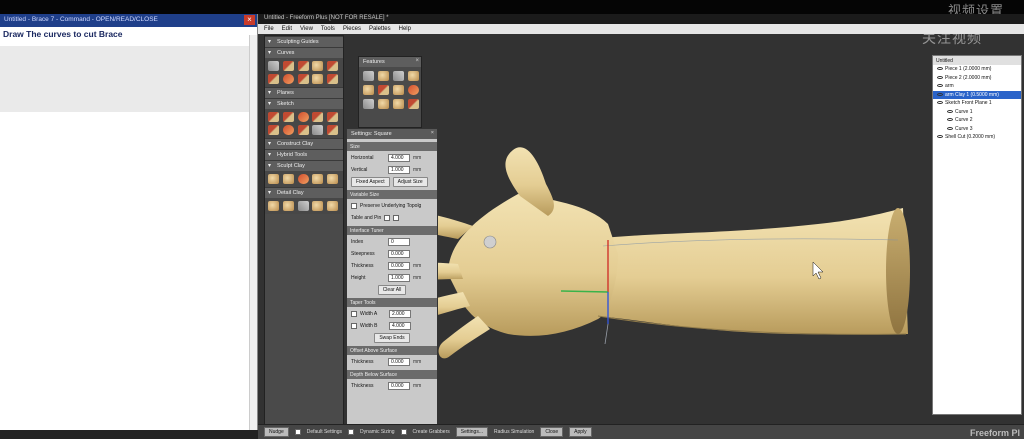 Image resolution: width=1024 pixels, height=439 pixels. I want to click on detail-wrap-icon, so click(288, 206).